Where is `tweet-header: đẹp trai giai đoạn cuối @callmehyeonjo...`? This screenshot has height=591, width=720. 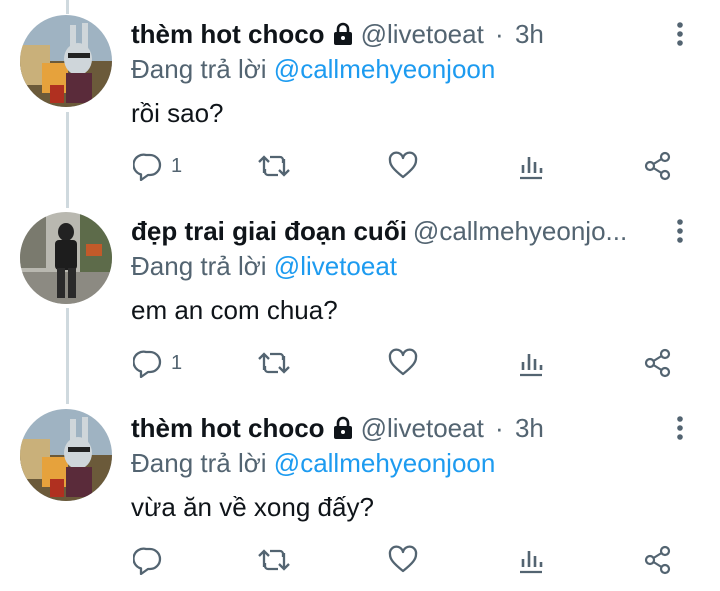
tweet-header: đẹp trai giai đoạn cuối @callmehyeonjo... is located at coordinates (401, 231).